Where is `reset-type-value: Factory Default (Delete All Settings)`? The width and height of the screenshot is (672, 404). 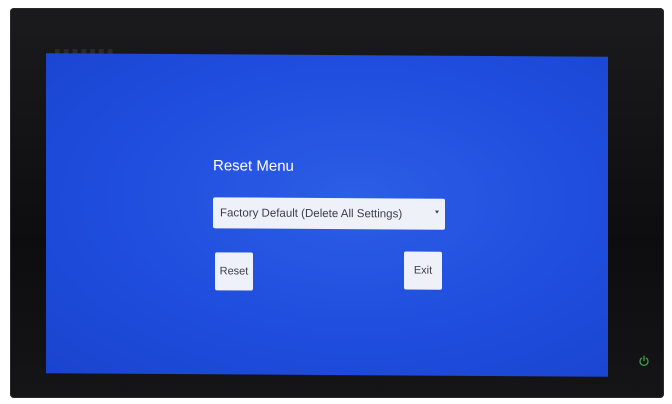 reset-type-value: Factory Default (Delete All Settings) is located at coordinates (311, 213).